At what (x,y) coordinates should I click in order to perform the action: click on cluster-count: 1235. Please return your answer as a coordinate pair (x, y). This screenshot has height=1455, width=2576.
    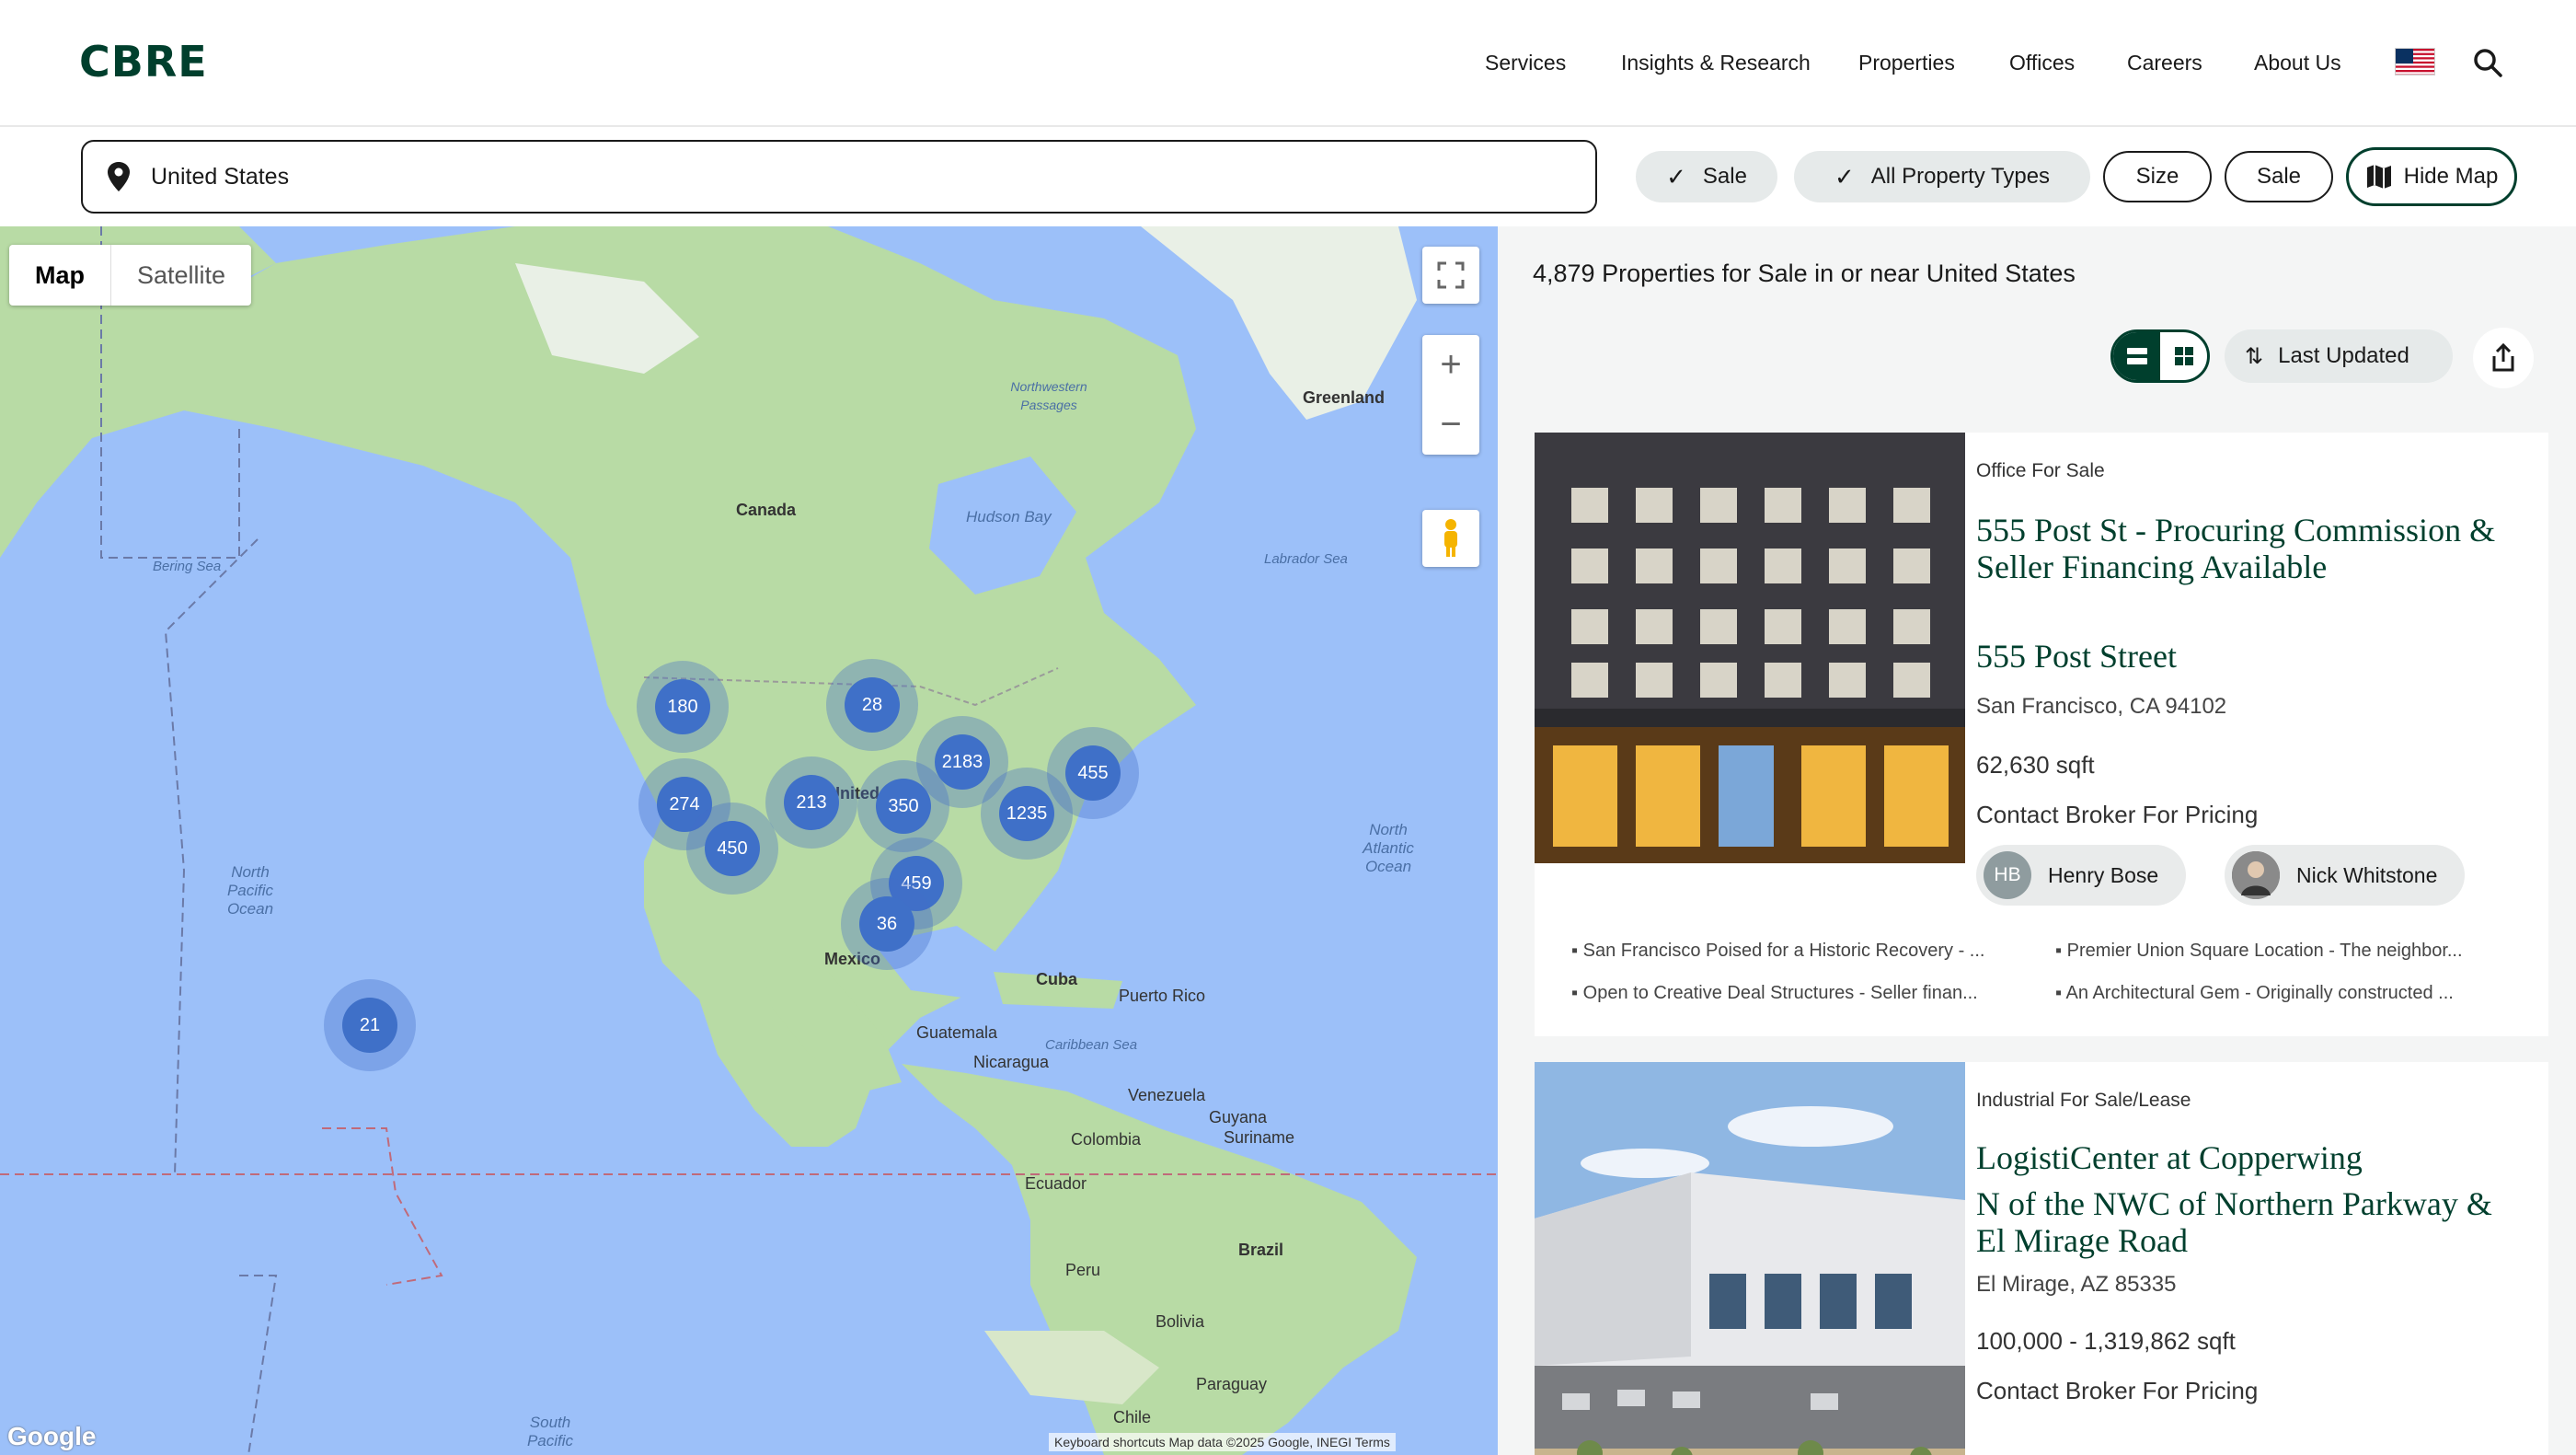
    Looking at the image, I should click on (1026, 813).